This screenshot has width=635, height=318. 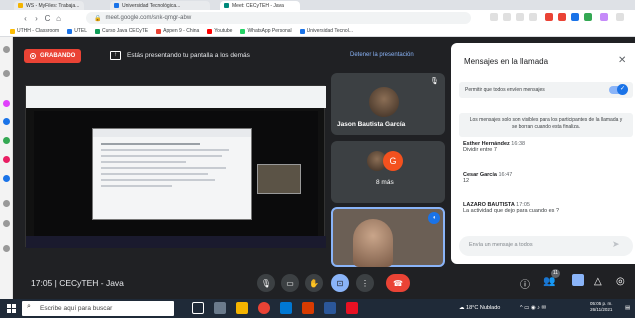 I want to click on file-explorer-icon, so click(x=242, y=308).